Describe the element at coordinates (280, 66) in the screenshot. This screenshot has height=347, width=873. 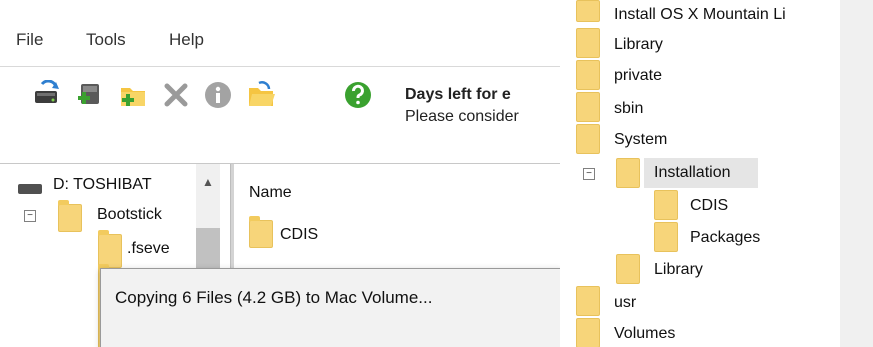
I see `menu-separator` at that location.